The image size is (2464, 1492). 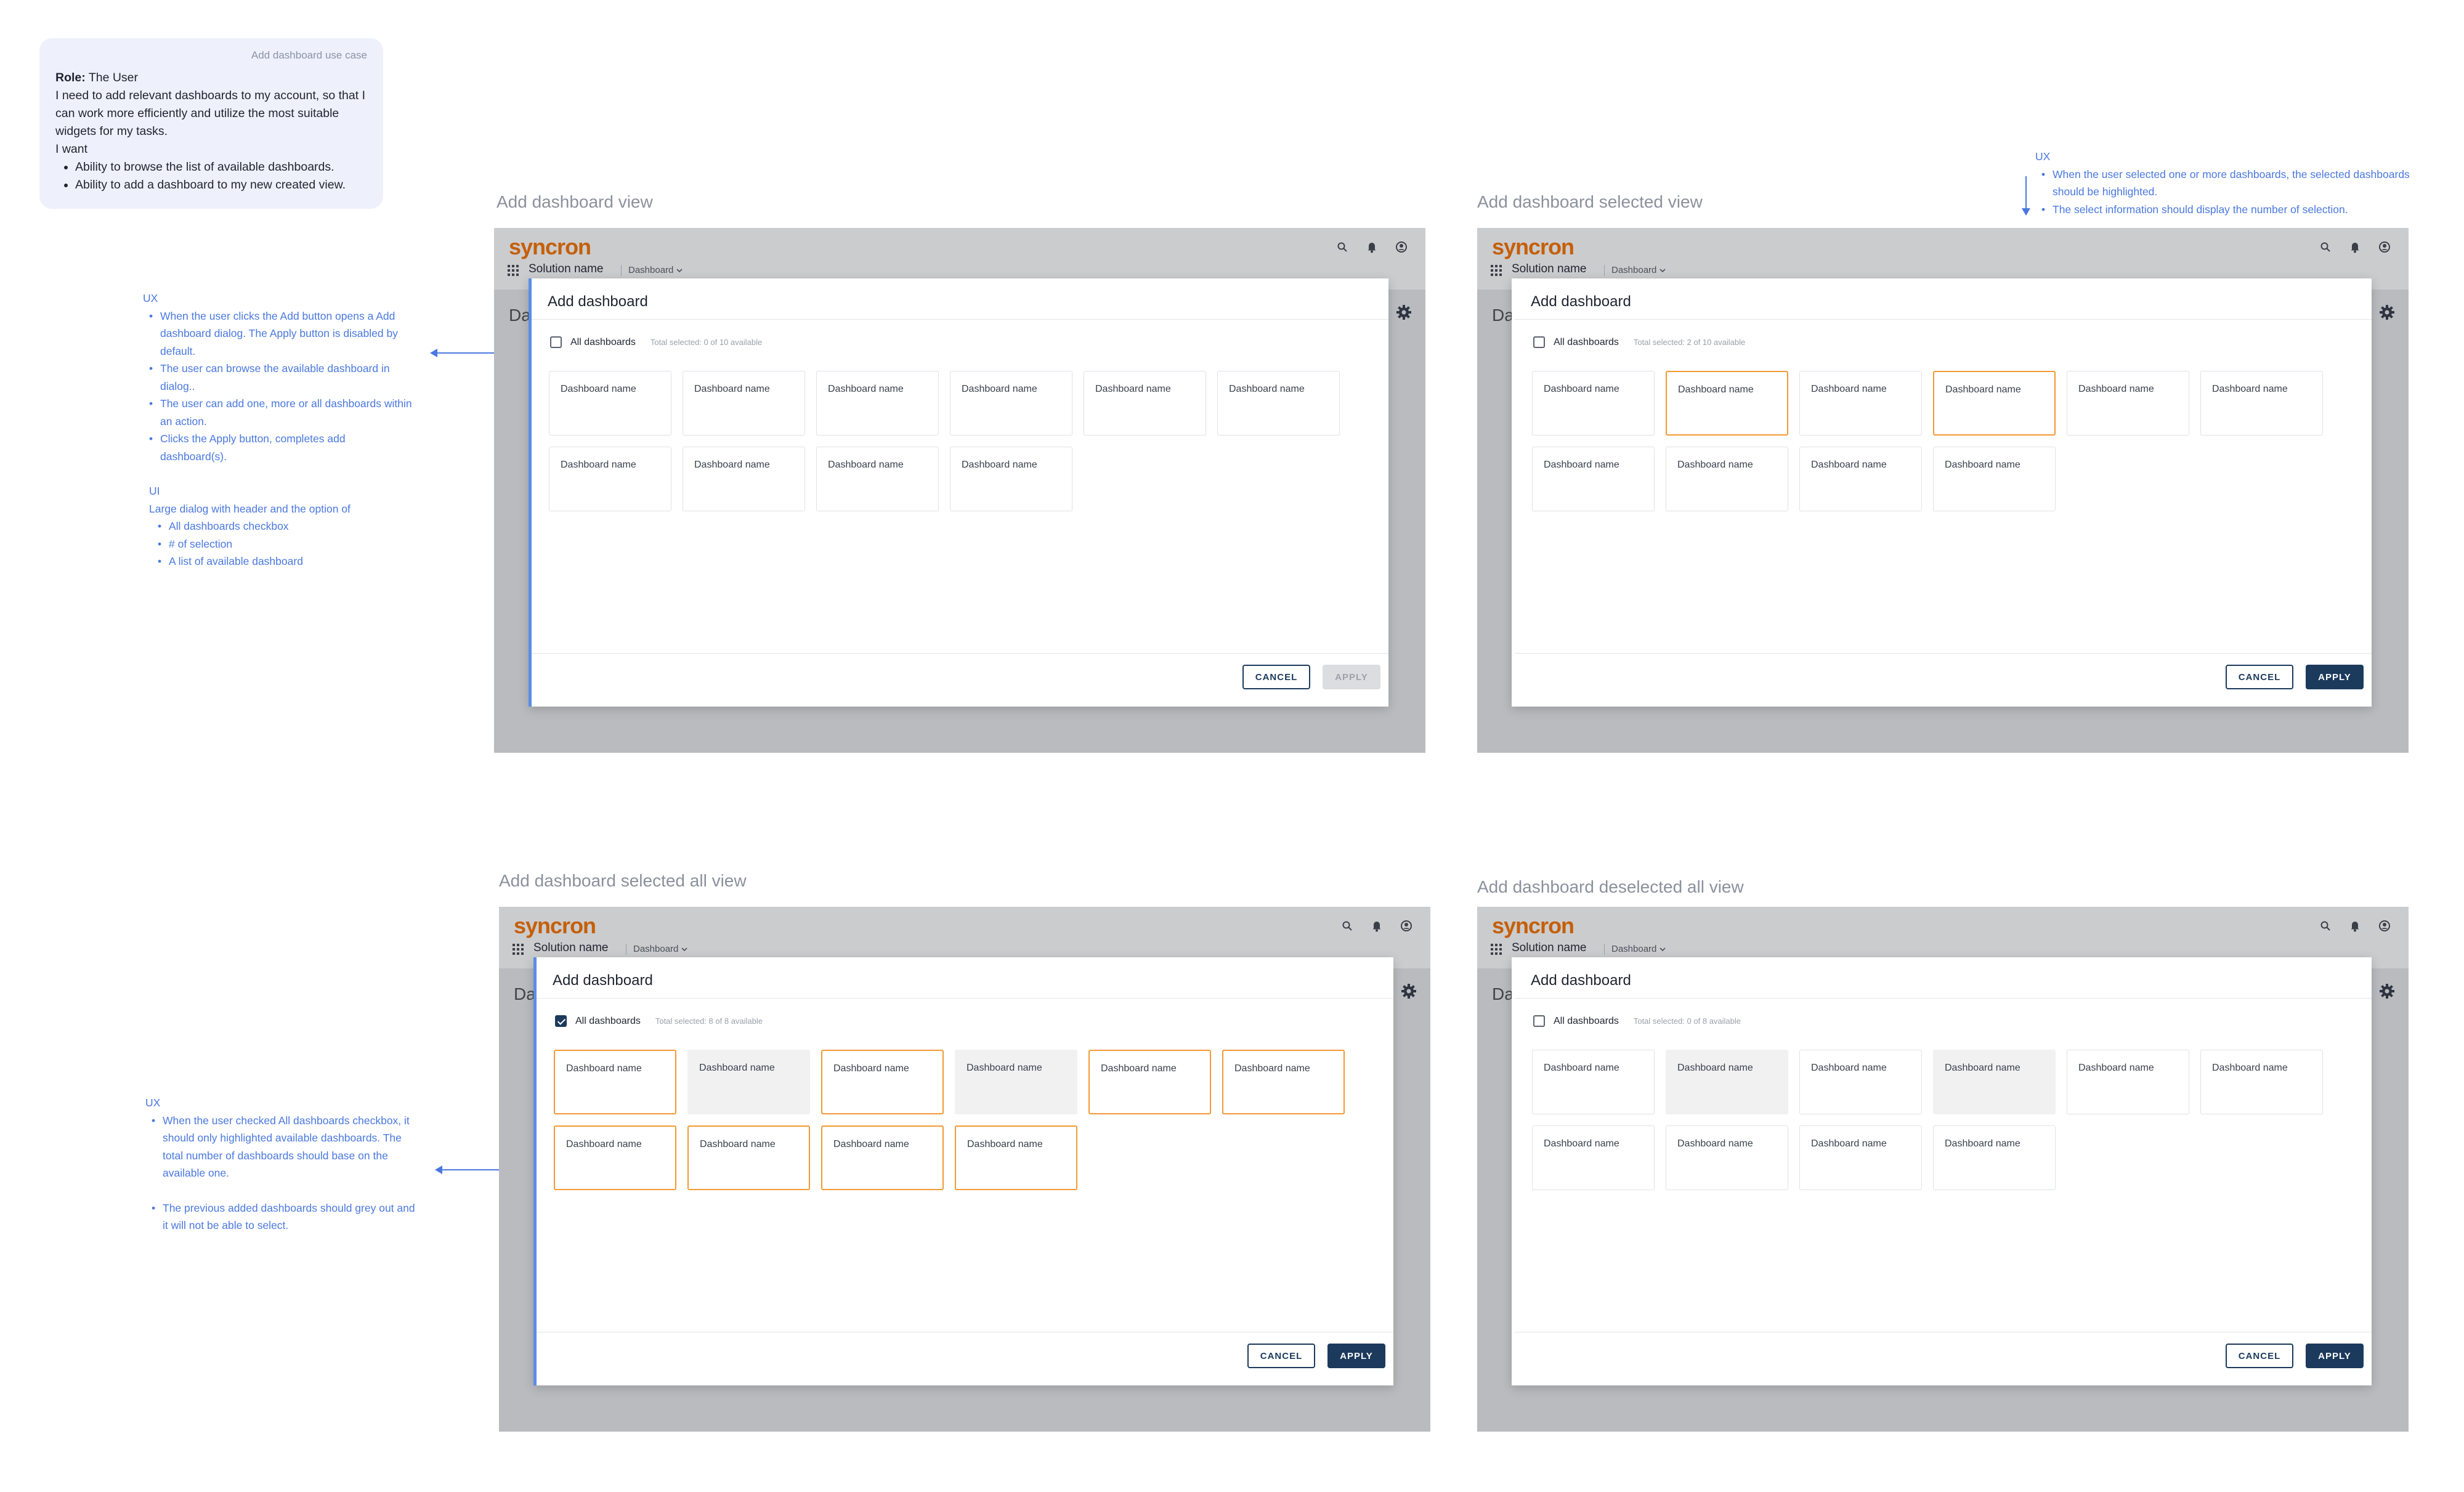 I want to click on app-bar-icons, so click(x=1376, y=926).